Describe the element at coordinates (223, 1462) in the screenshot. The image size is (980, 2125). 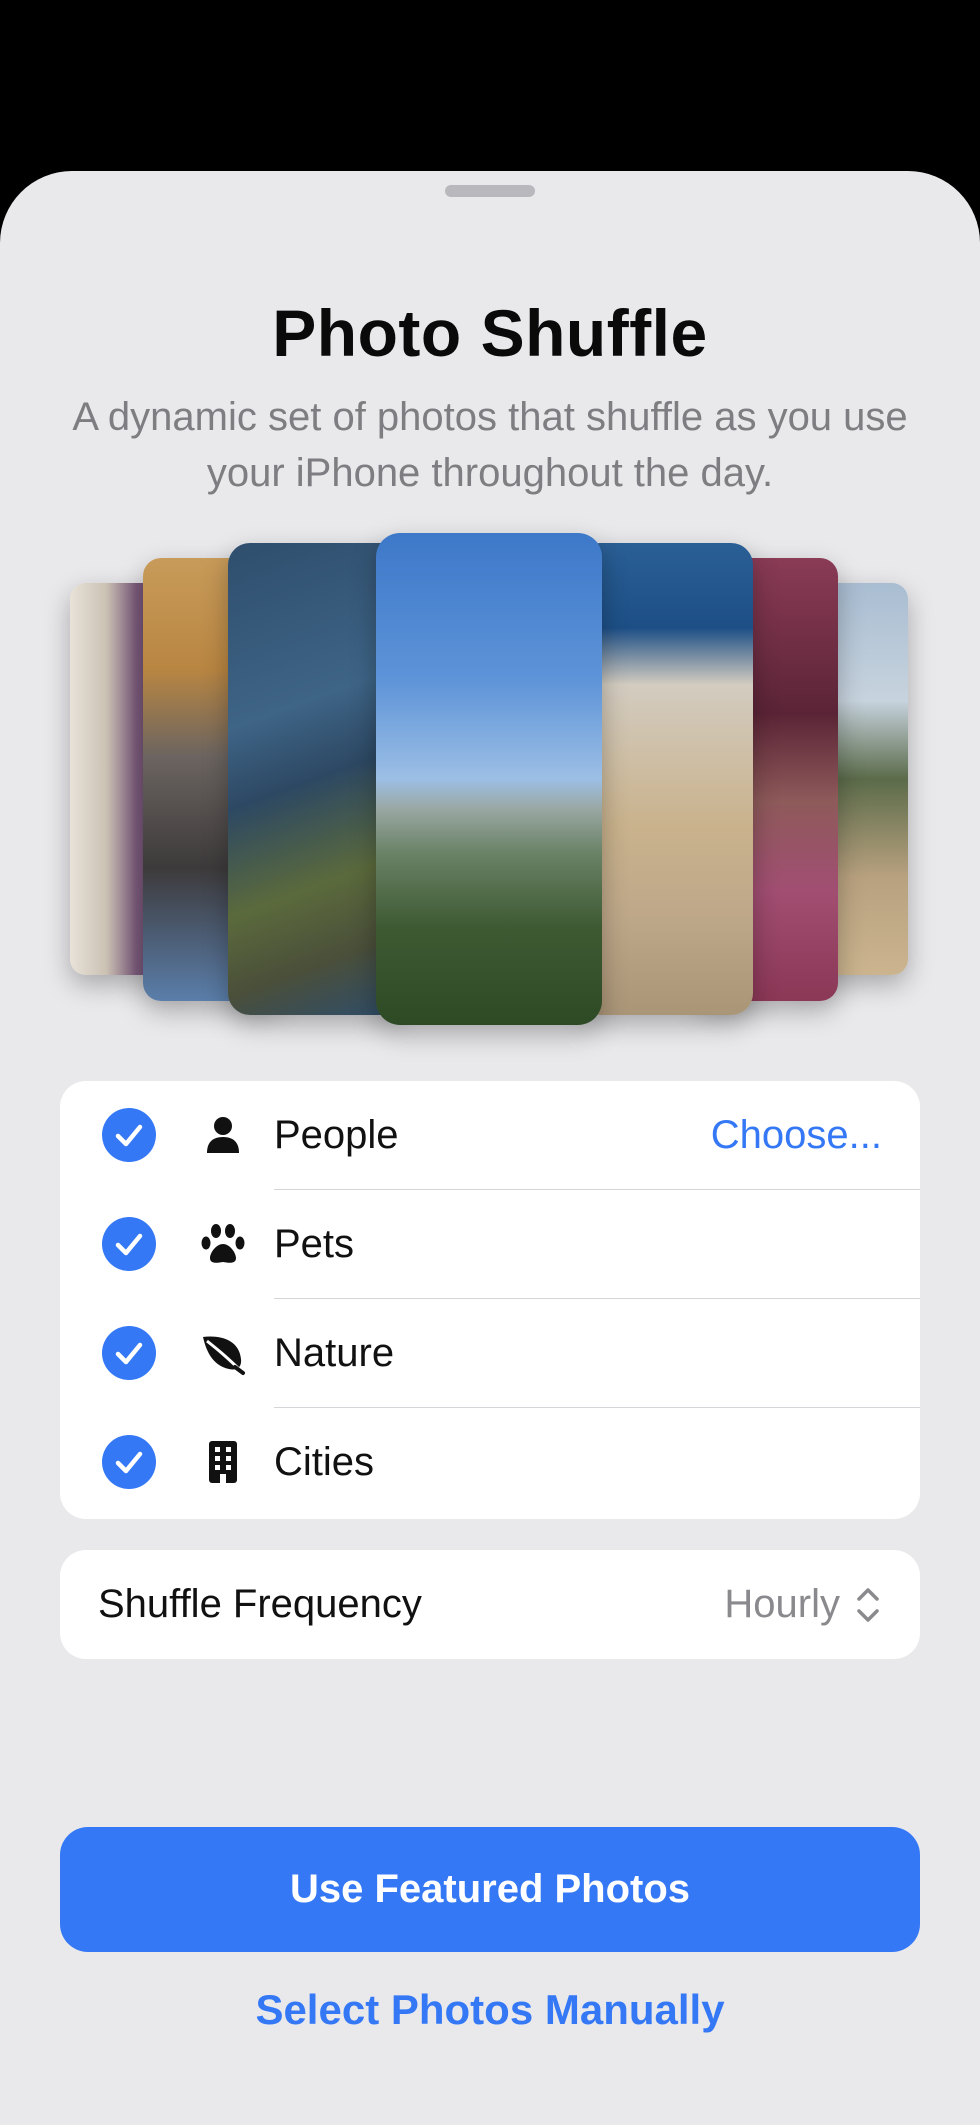
I see `building-icon` at that location.